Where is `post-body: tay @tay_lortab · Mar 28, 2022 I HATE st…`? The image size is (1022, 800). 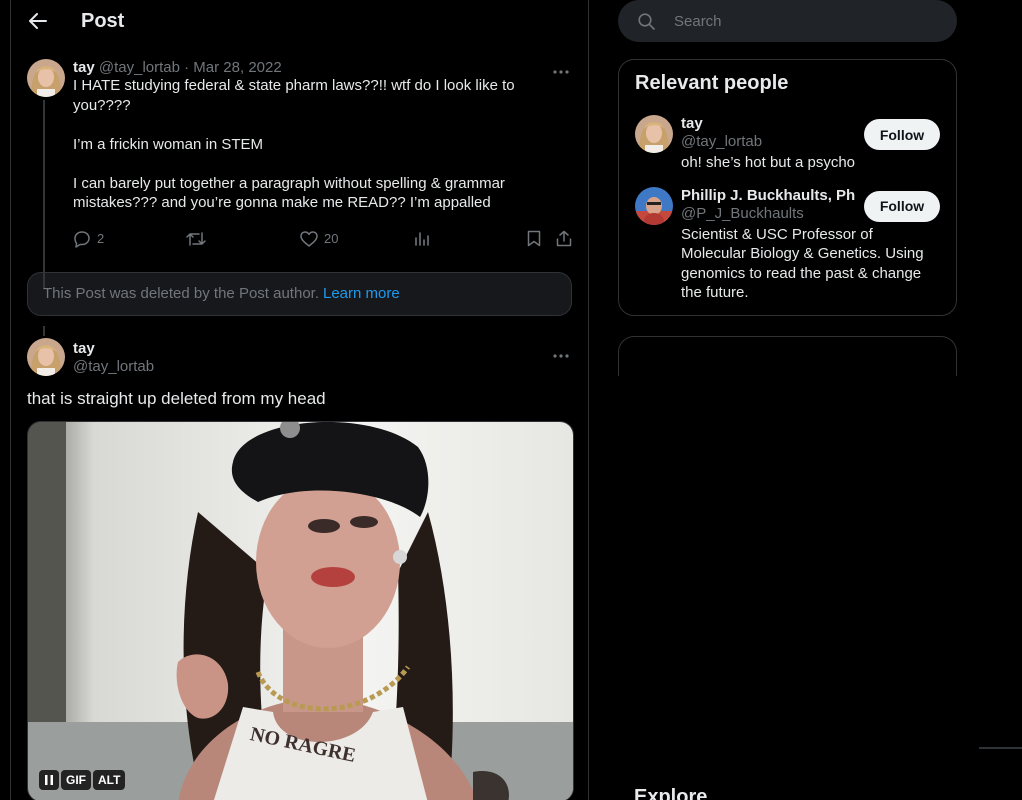
post-body: tay @tay_lortab · Mar 28, 2022 I HATE st… is located at coordinates (322, 156).